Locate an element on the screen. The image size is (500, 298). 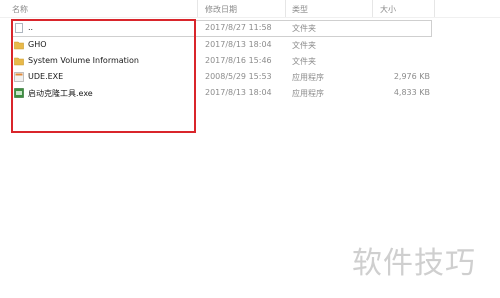
header-divider is located at coordinates (250, 17).